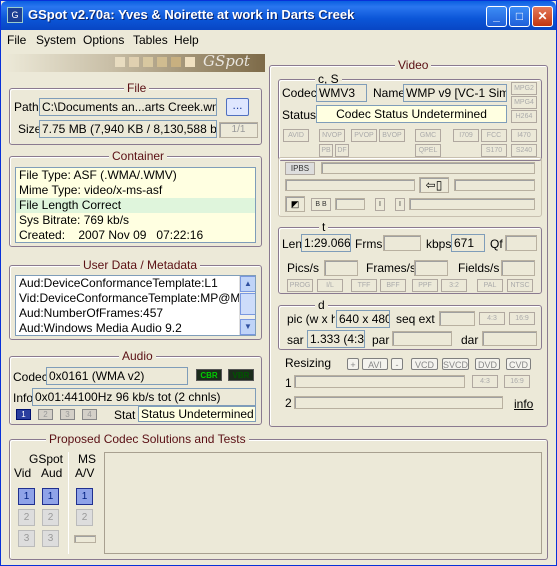 This screenshot has width=557, height=566. What do you see at coordinates (26, 538) in the screenshot?
I see `vid-solution-3: 3` at bounding box center [26, 538].